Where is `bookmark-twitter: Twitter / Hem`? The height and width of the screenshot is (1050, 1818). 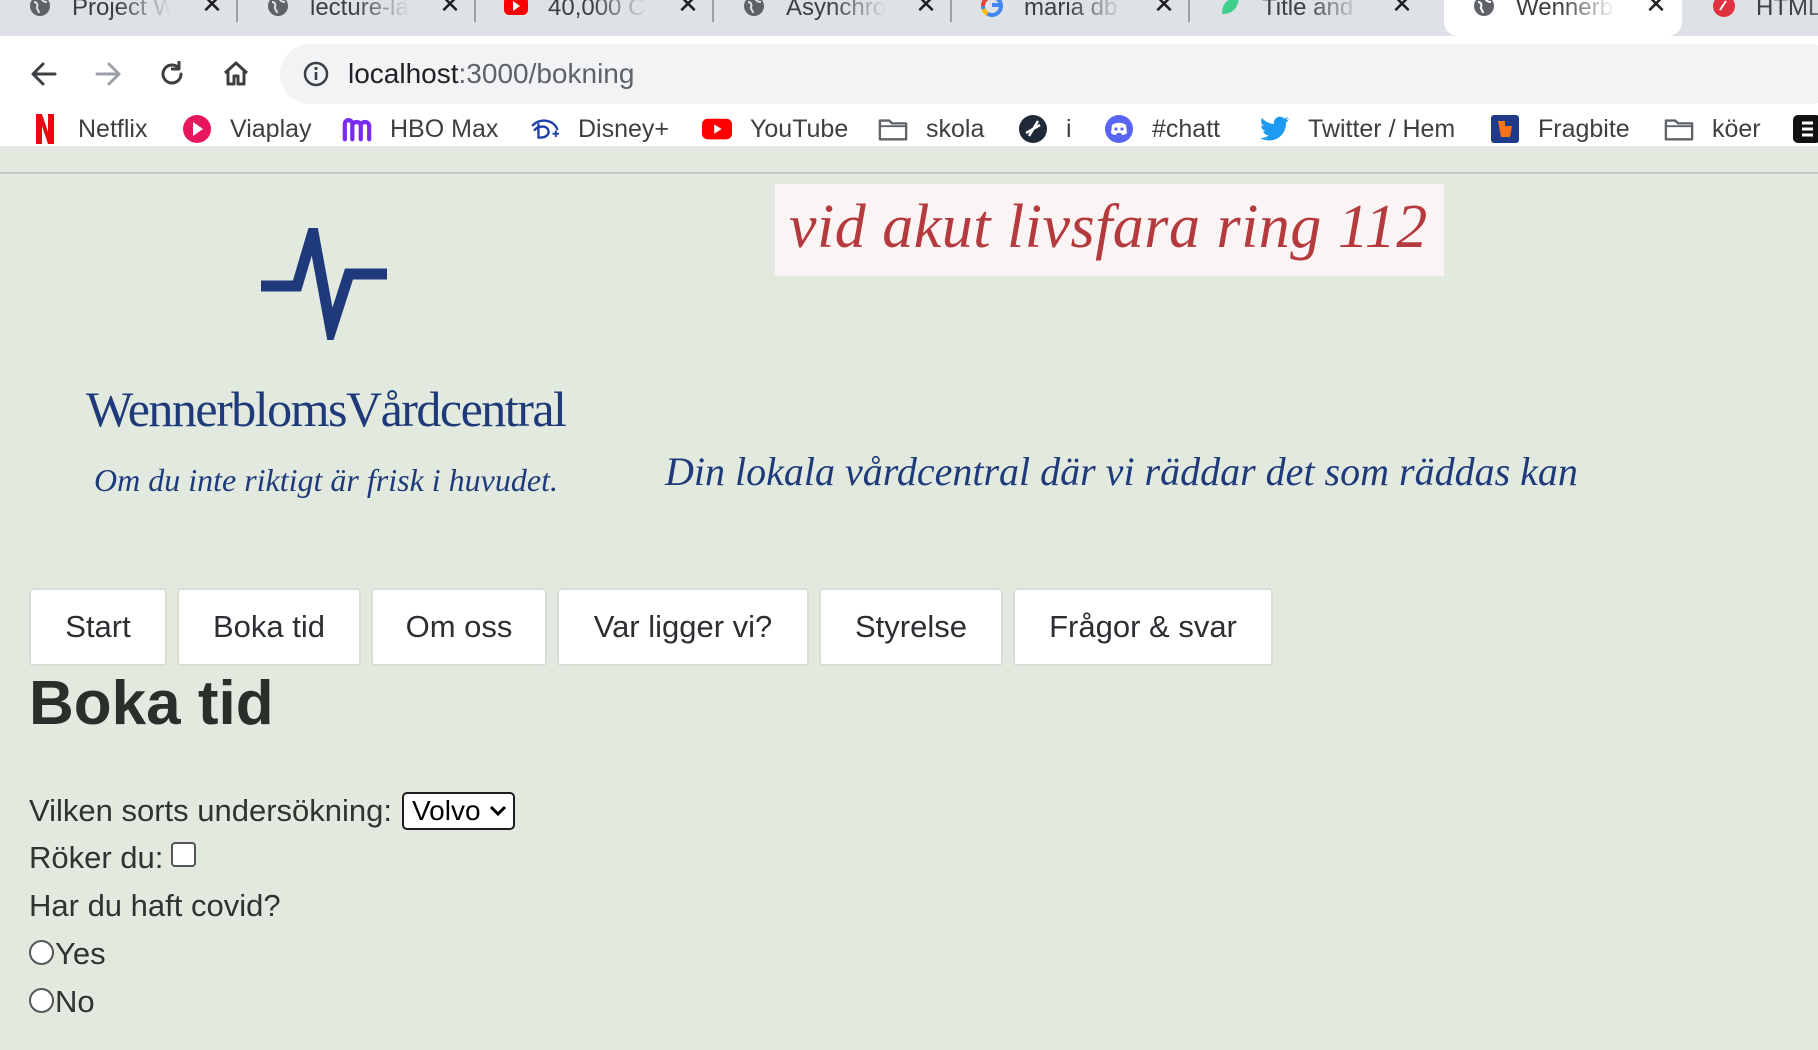
bookmark-twitter: Twitter / Hem is located at coordinates (1357, 129).